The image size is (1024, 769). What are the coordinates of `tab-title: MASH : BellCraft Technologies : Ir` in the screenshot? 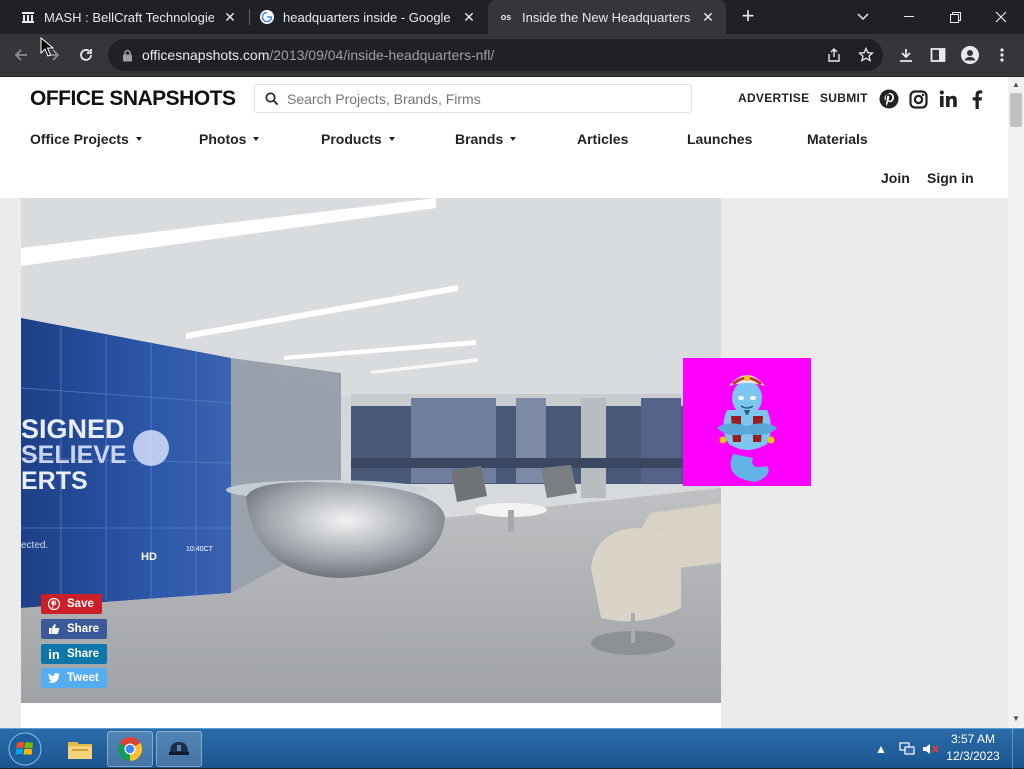 It's located at (129, 17).